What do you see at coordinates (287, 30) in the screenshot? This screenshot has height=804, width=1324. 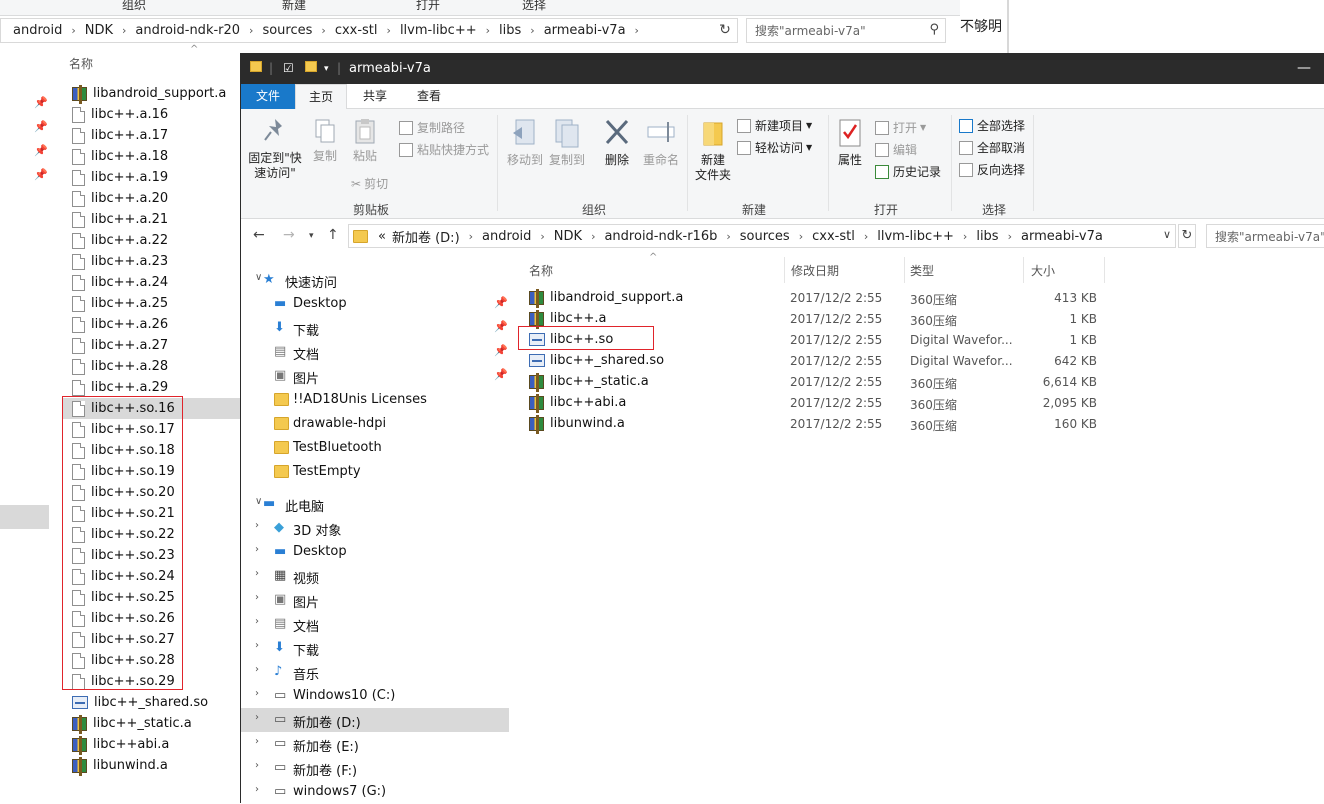 I see `back-breadcrumb-item: sources` at bounding box center [287, 30].